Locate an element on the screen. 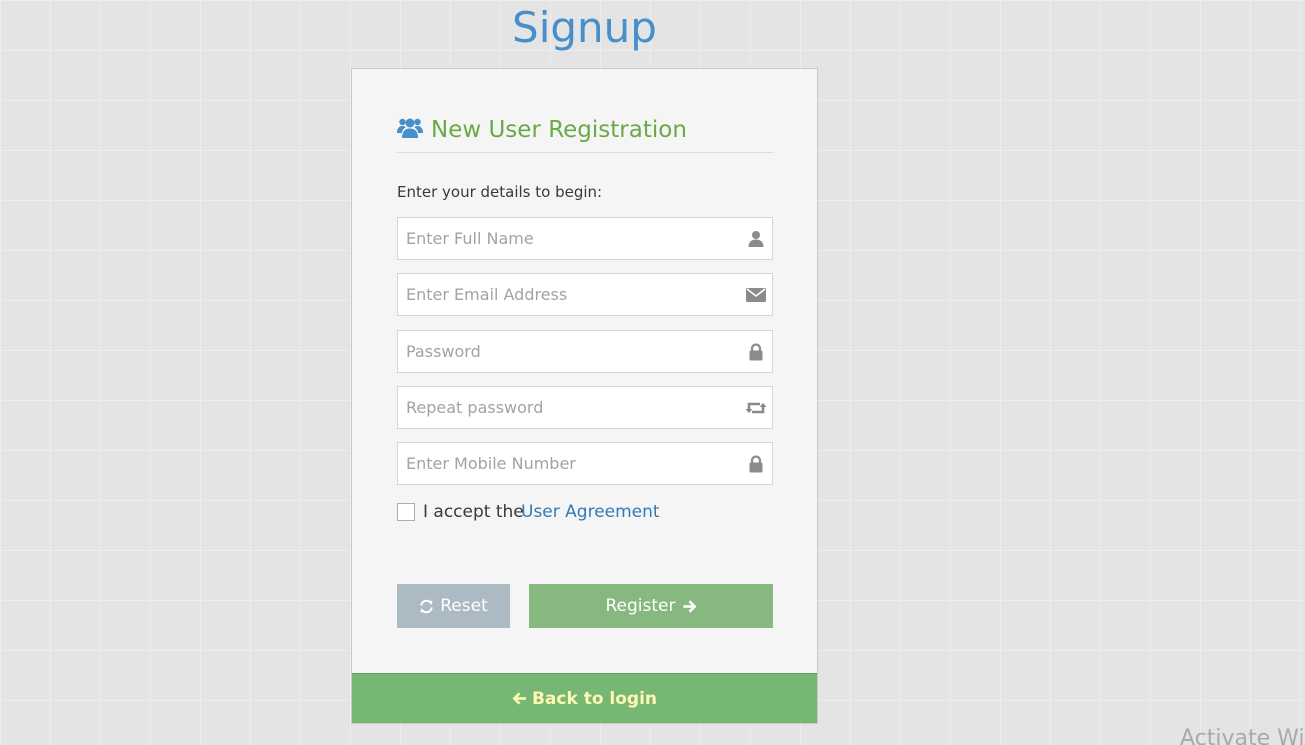 Image resolution: width=1305 pixels, height=745 pixels. reset-button-label: Reset is located at coordinates (464, 606).